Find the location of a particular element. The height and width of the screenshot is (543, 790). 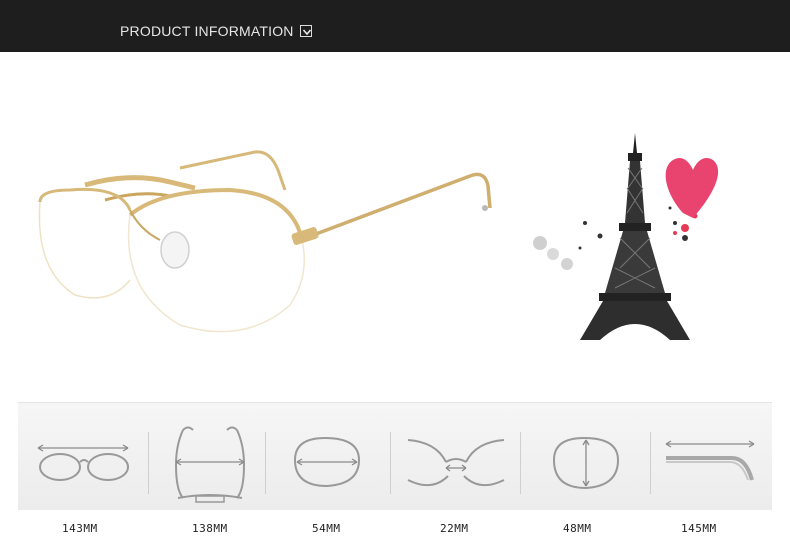

product-info-header: PRODUCT INFORMATION is located at coordinates (395, 26).